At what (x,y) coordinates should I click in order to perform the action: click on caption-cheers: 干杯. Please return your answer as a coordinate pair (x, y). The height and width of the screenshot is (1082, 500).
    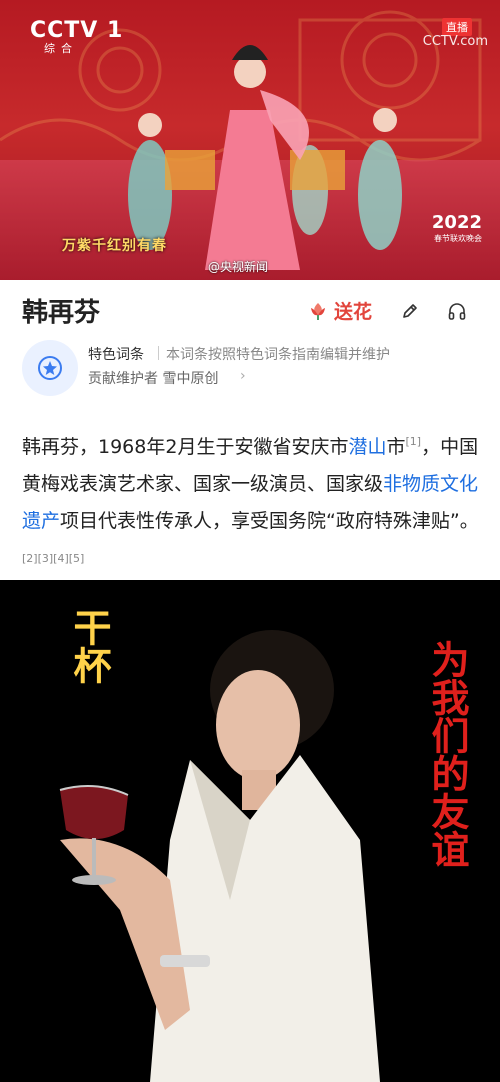
    Looking at the image, I should click on (89, 646).